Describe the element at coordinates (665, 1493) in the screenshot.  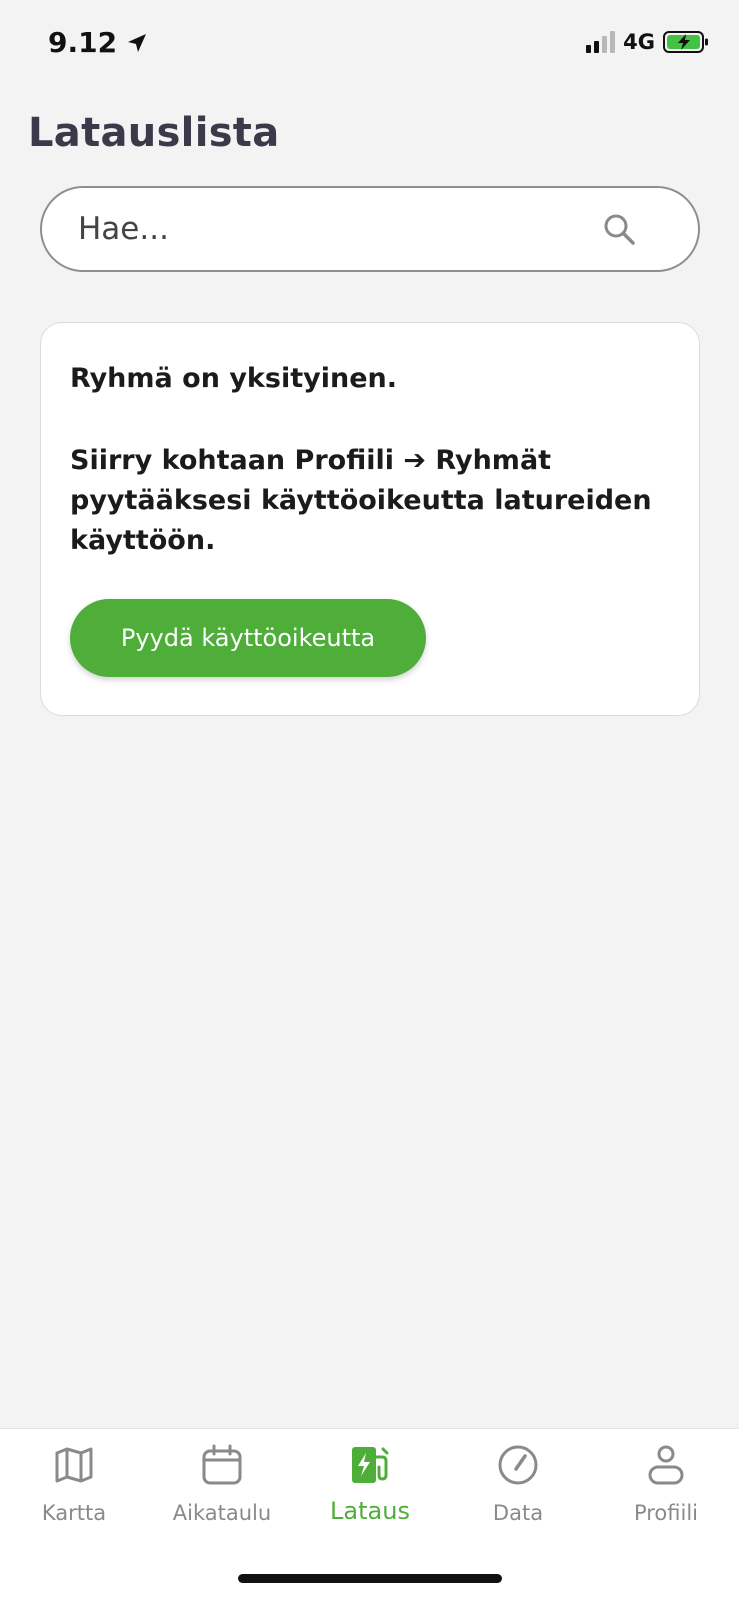
I see `tab-profiili: Profiili` at that location.